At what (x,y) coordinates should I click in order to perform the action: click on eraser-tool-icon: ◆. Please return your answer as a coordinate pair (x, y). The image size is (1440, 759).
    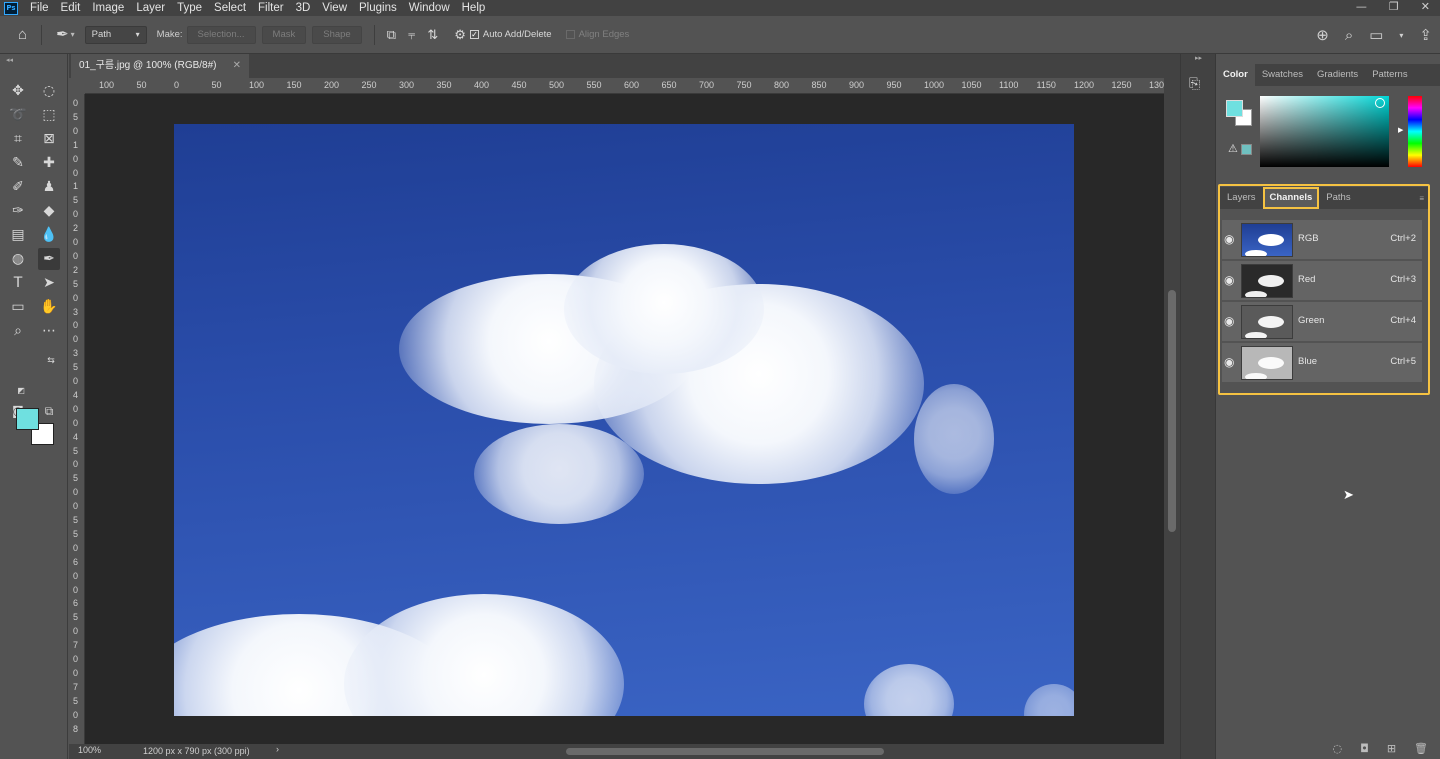
    Looking at the image, I should click on (49, 211).